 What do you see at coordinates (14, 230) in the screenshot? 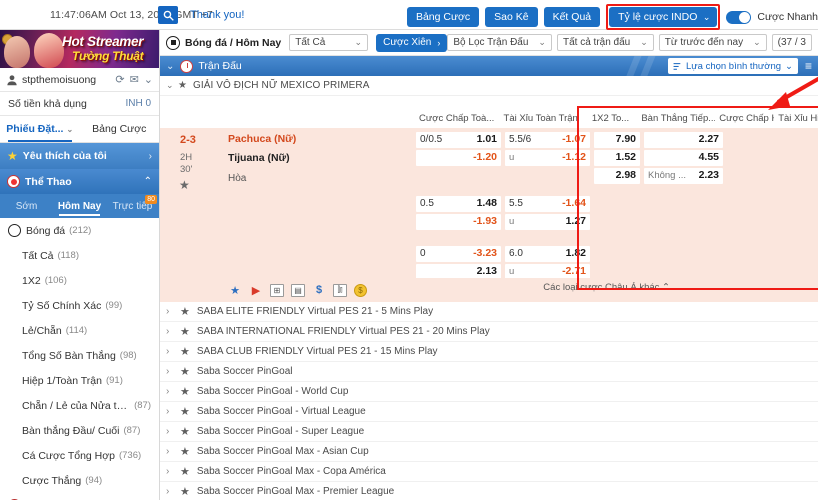
I see `soccer-ball-icon` at bounding box center [14, 230].